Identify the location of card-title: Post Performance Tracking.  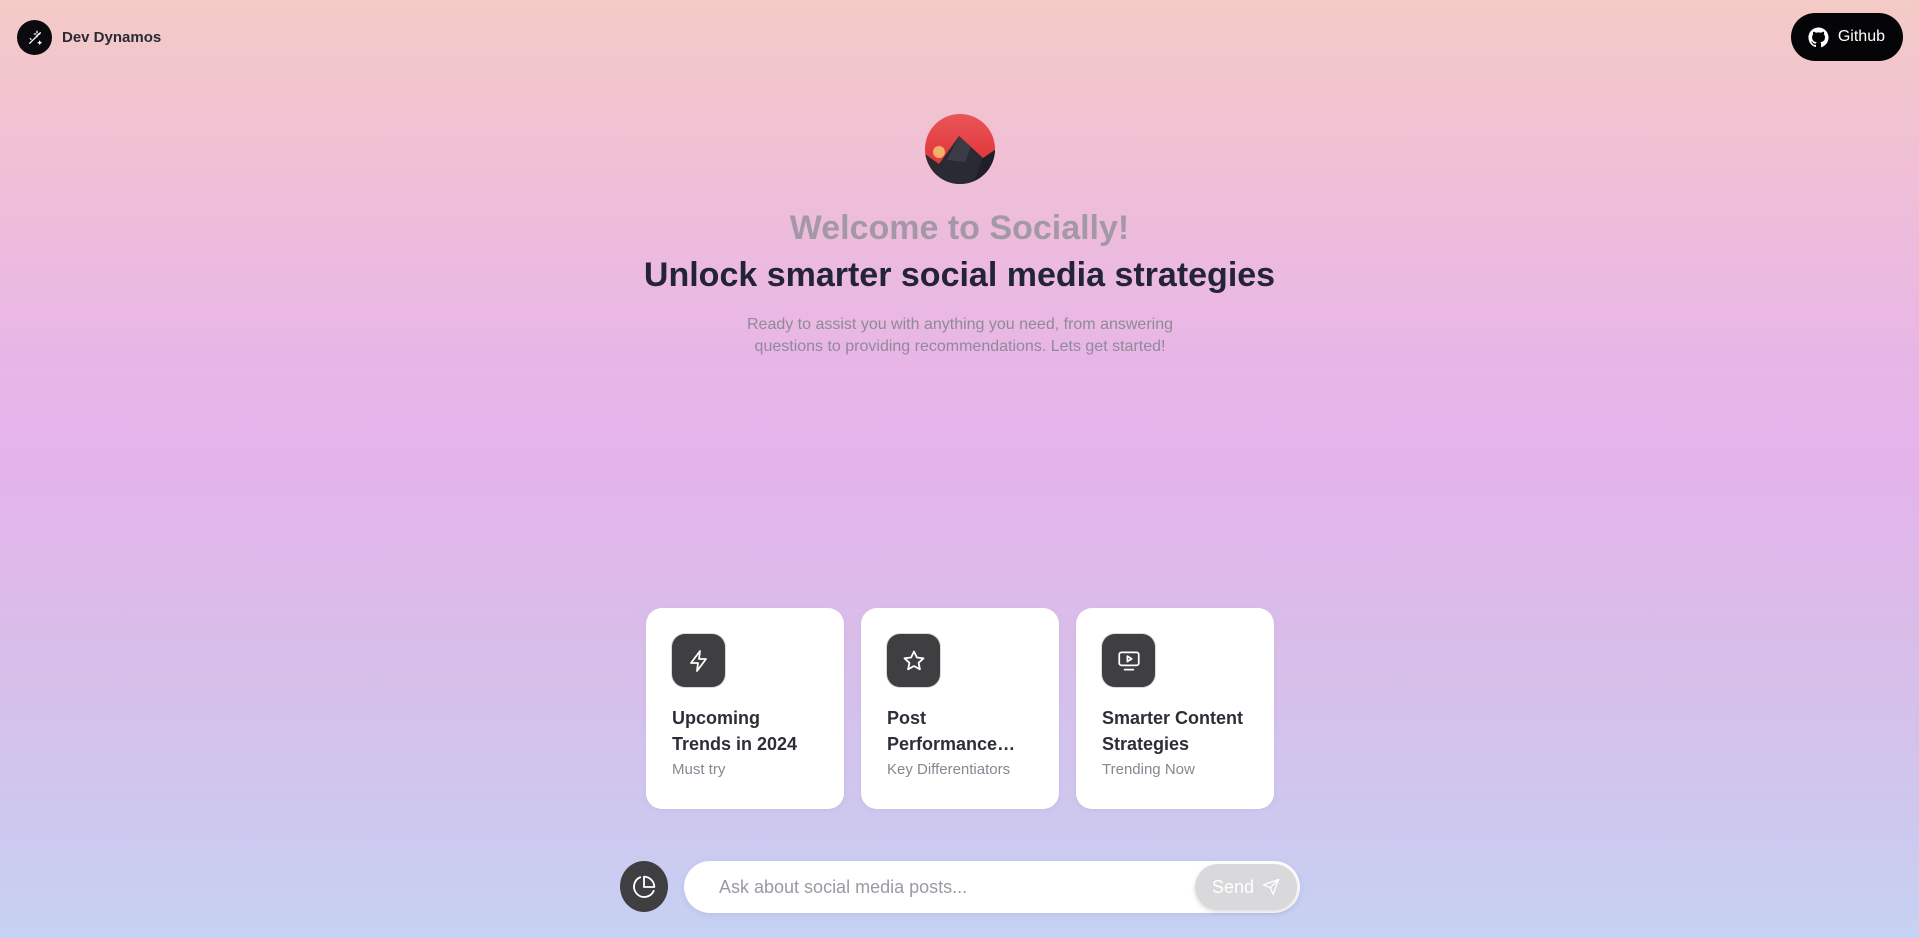
(942, 731).